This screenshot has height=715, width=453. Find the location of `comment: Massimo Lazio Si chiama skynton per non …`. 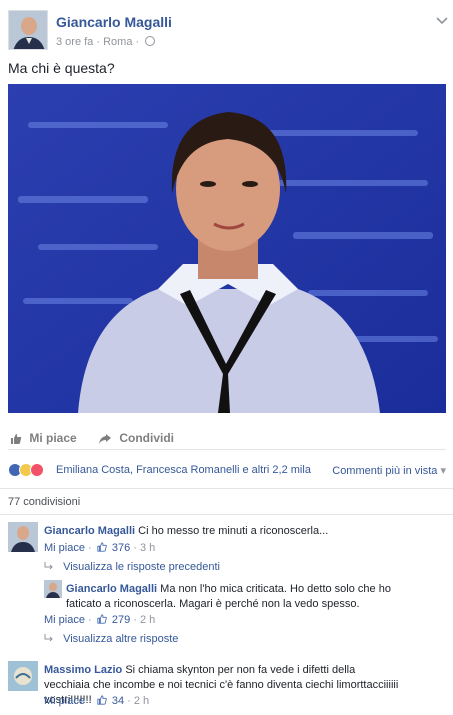

comment: Massimo Lazio Si chiama skynton per non … is located at coordinates (227, 688).